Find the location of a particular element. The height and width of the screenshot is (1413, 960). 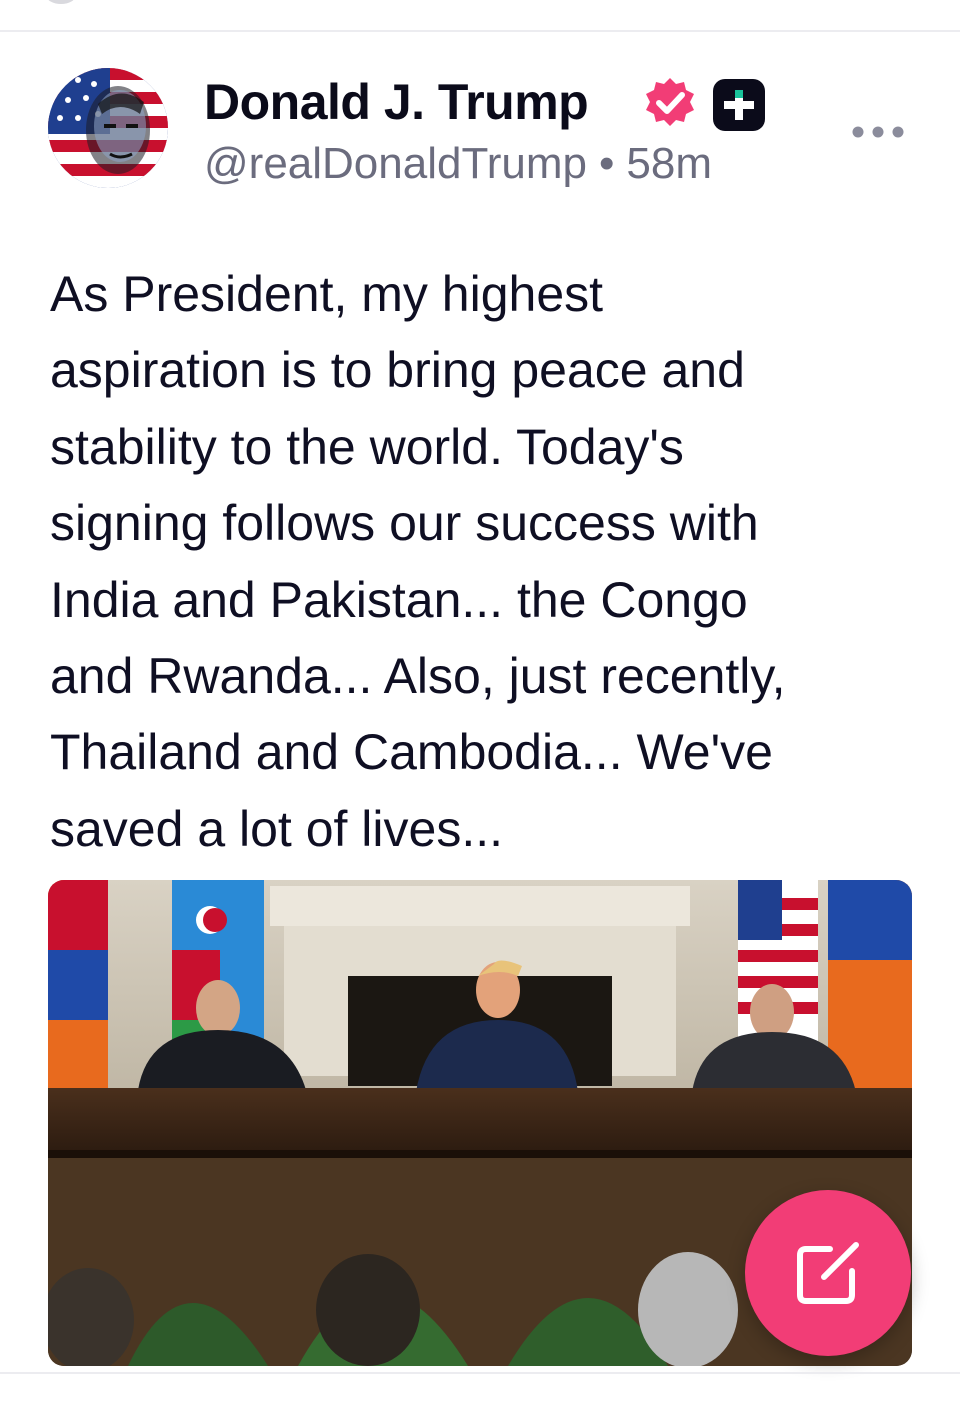

compose-button is located at coordinates (828, 1273).